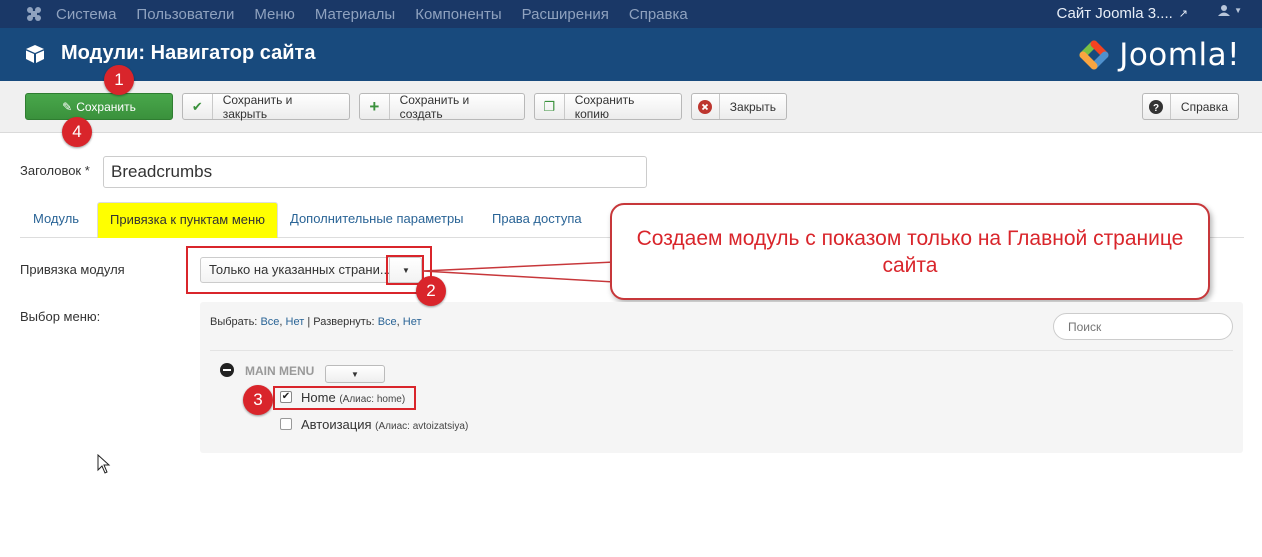  What do you see at coordinates (422, 426) in the screenshot?
I see `menu-item-authorization-alias: (Алиас: avtoizatsiya)` at bounding box center [422, 426].